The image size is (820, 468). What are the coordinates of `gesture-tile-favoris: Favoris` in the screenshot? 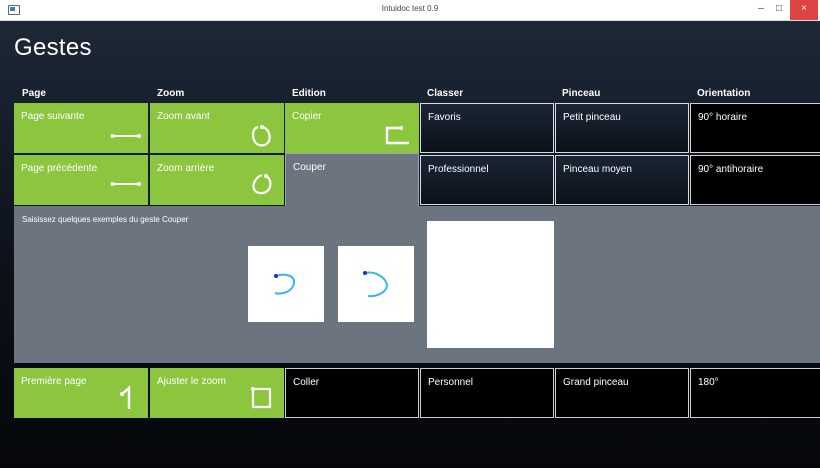 It's located at (487, 128).